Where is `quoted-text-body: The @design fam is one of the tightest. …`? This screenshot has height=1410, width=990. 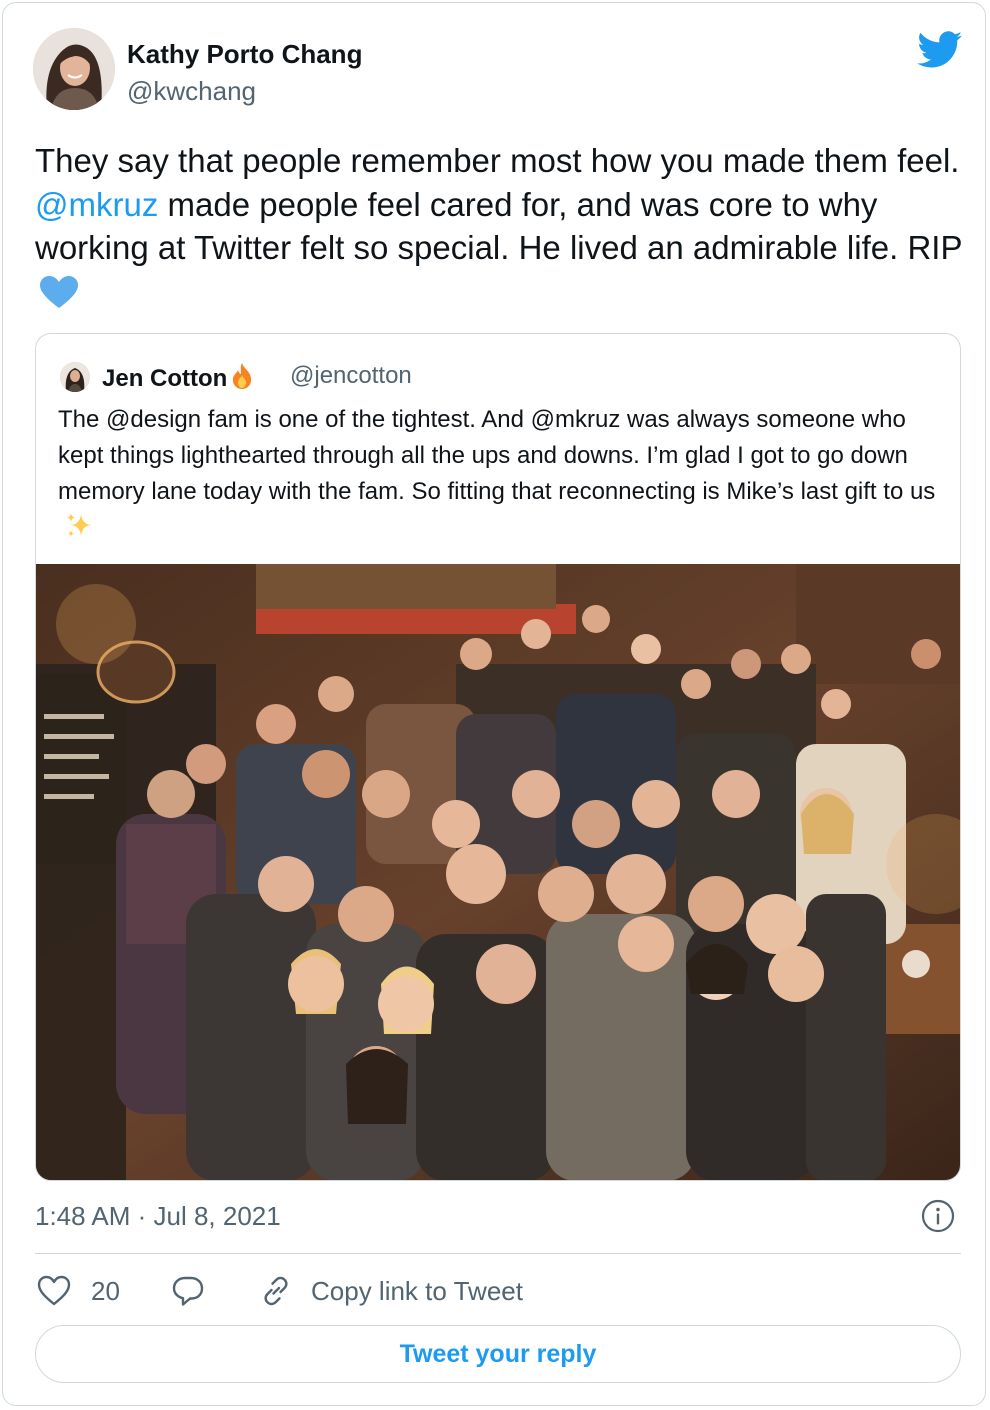
quoted-text-body: The @design fam is one of the tightest. … is located at coordinates (497, 455).